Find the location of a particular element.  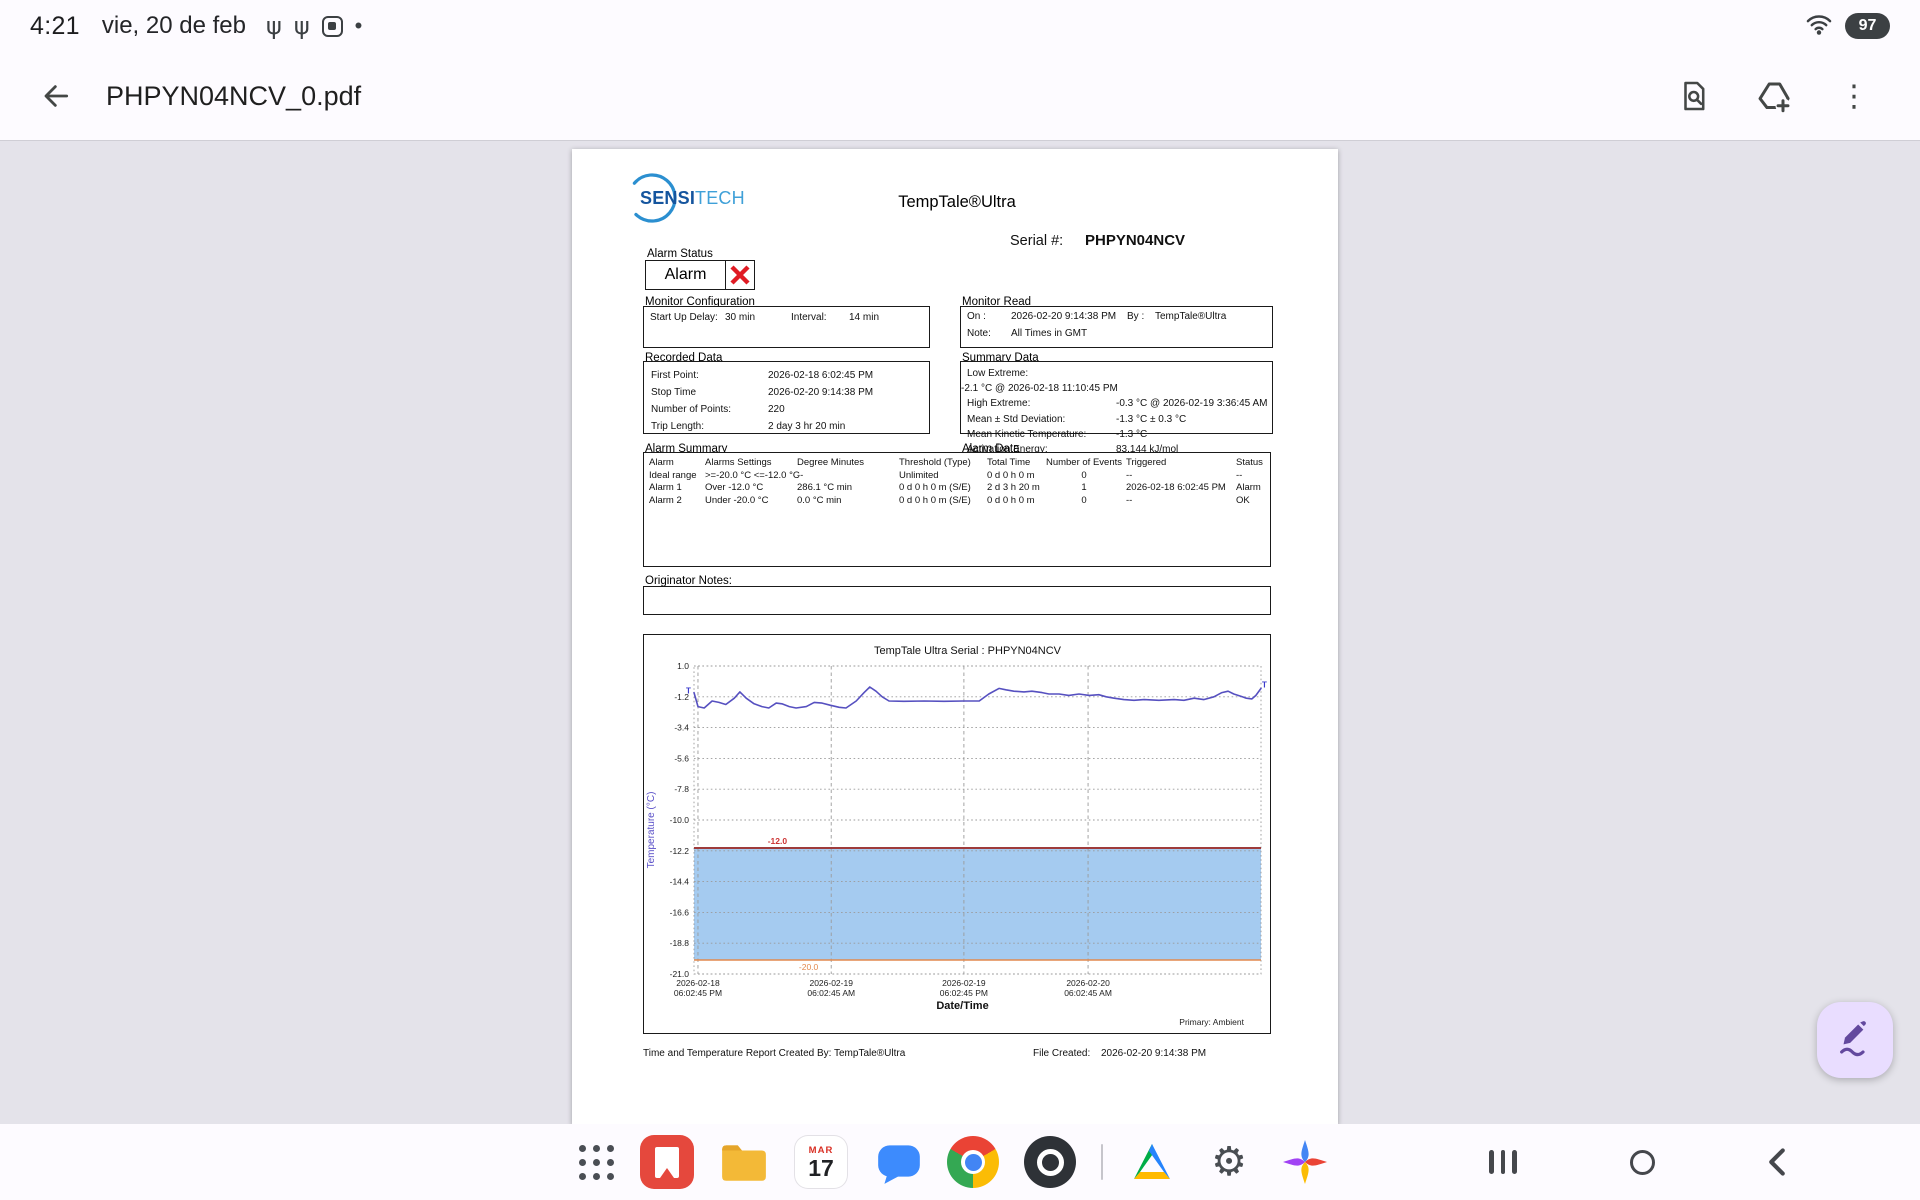

svg-text: -20.0 is located at coordinates (809, 967).